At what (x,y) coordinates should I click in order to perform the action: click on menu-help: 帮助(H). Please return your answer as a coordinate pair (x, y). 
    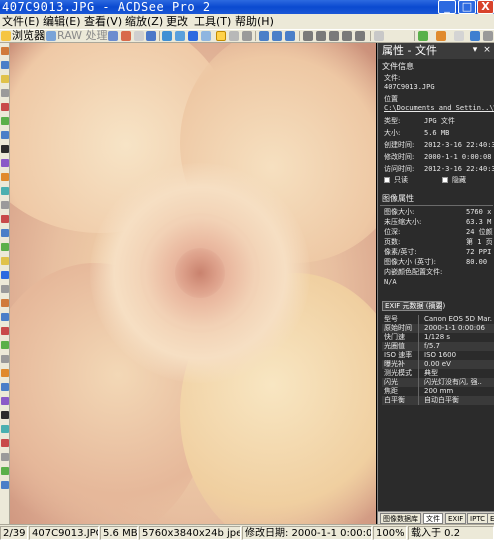
    Looking at the image, I should click on (254, 21).